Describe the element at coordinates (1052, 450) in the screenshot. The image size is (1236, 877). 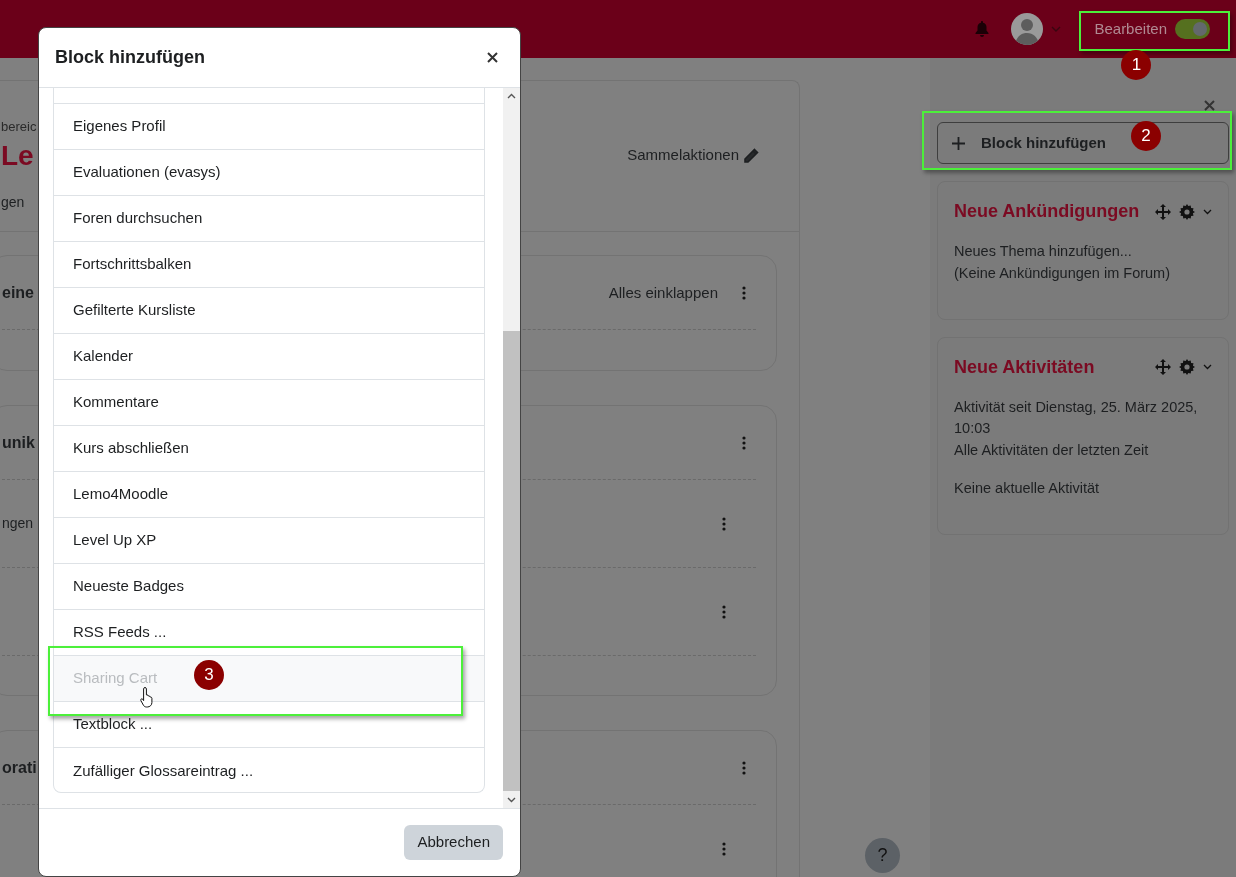
I see `block-text: Alle Aktivitäten der letzten Zeit` at that location.